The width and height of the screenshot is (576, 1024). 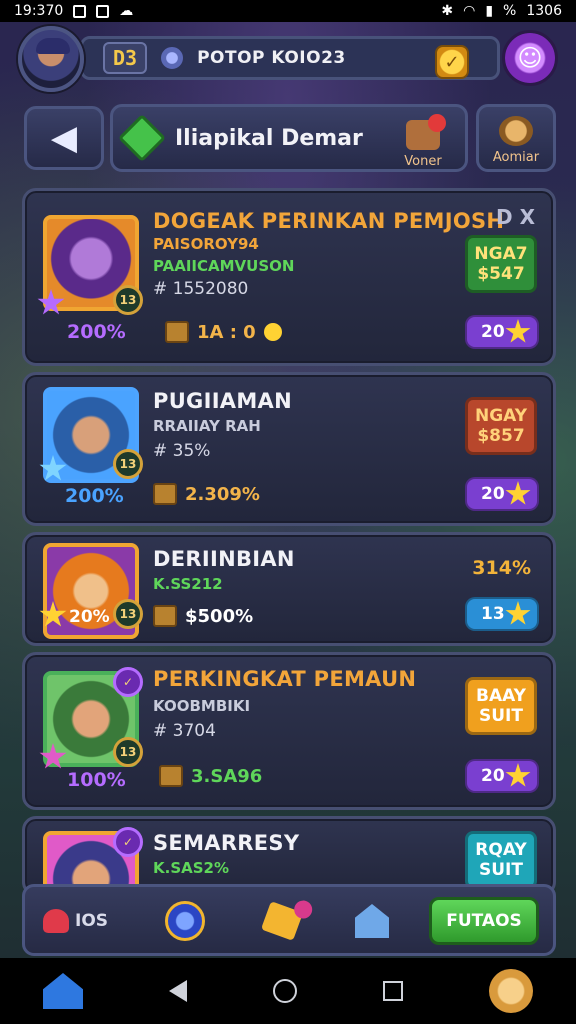 I want to click on close-icon: D X, so click(x=515, y=217).